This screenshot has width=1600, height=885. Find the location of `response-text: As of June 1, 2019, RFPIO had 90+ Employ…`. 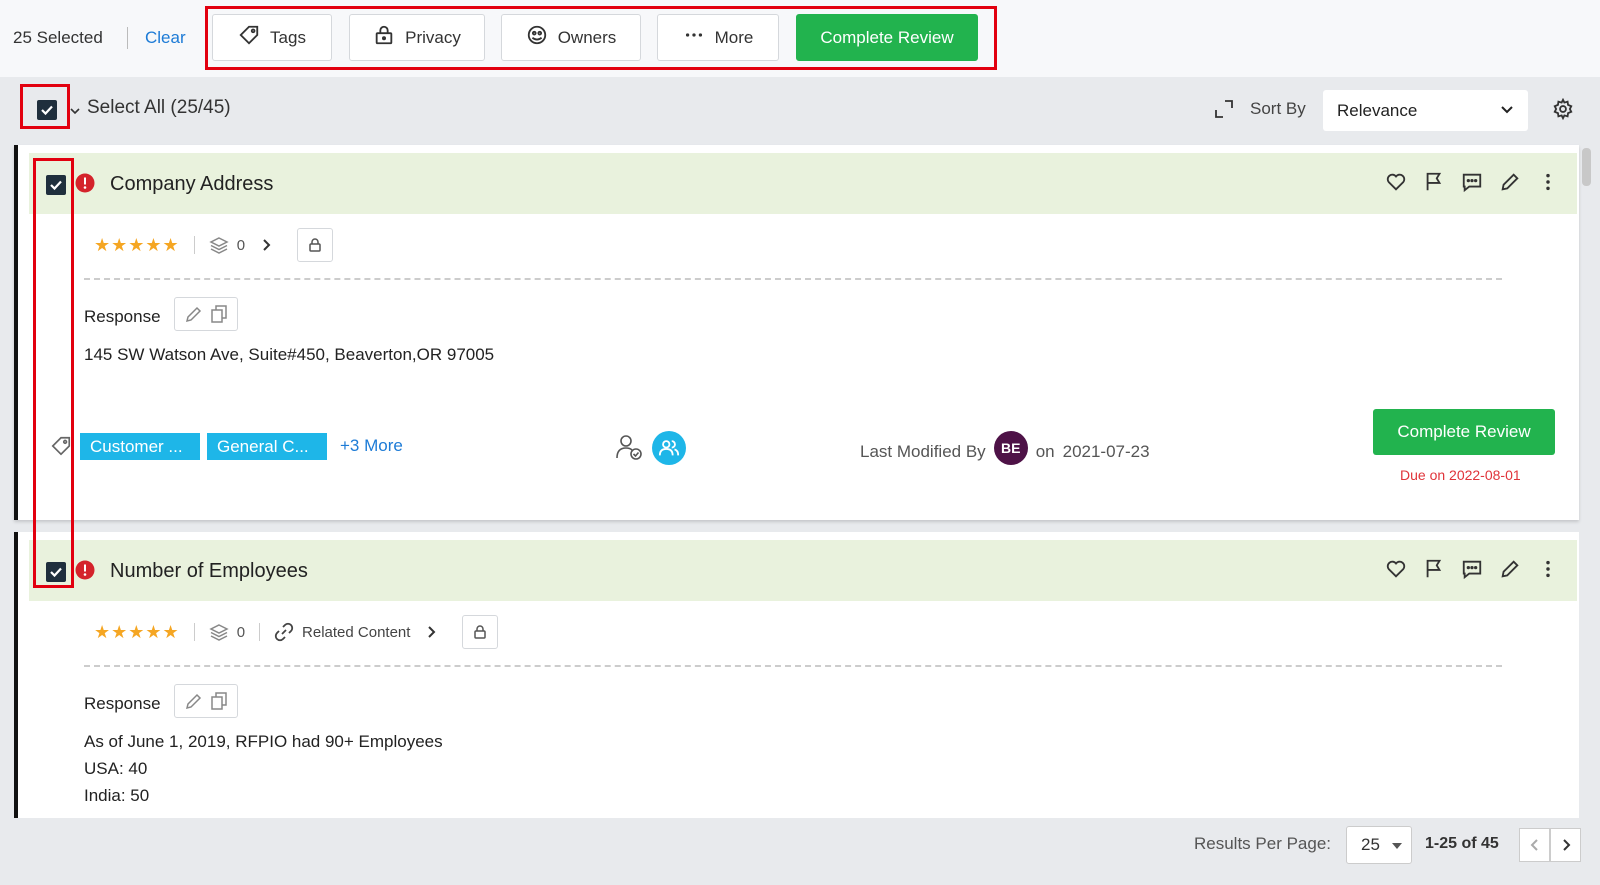

response-text: As of June 1, 2019, RFPIO had 90+ Employ… is located at coordinates (263, 768).